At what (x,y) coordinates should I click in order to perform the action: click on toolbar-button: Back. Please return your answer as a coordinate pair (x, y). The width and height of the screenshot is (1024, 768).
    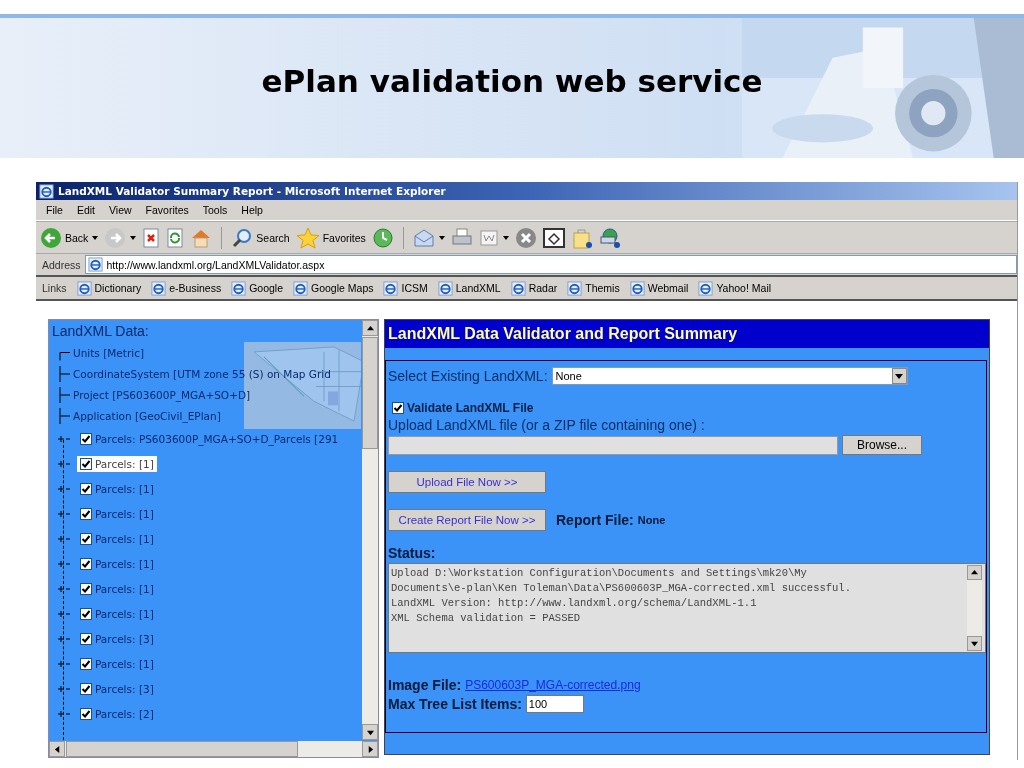
    Looking at the image, I should click on (64, 237).